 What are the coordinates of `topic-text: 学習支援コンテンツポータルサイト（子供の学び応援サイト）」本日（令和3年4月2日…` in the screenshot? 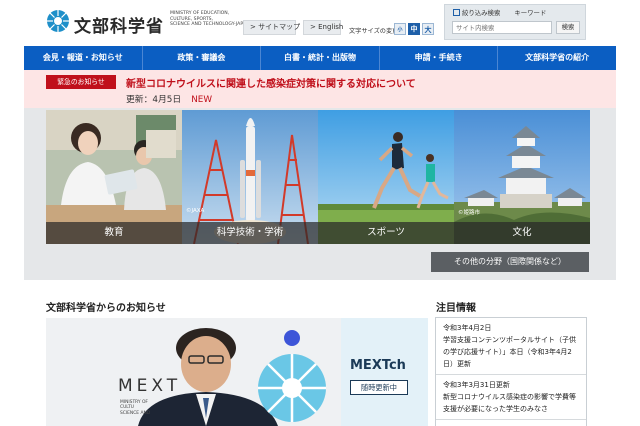 It's located at (509, 352).